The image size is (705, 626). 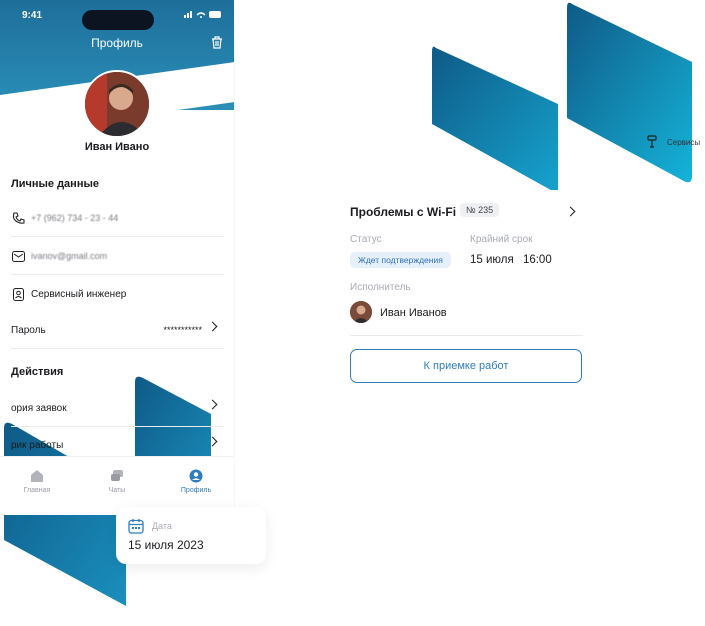 What do you see at coordinates (403, 212) in the screenshot?
I see `task-title: Проблемы с Wi-Fi` at bounding box center [403, 212].